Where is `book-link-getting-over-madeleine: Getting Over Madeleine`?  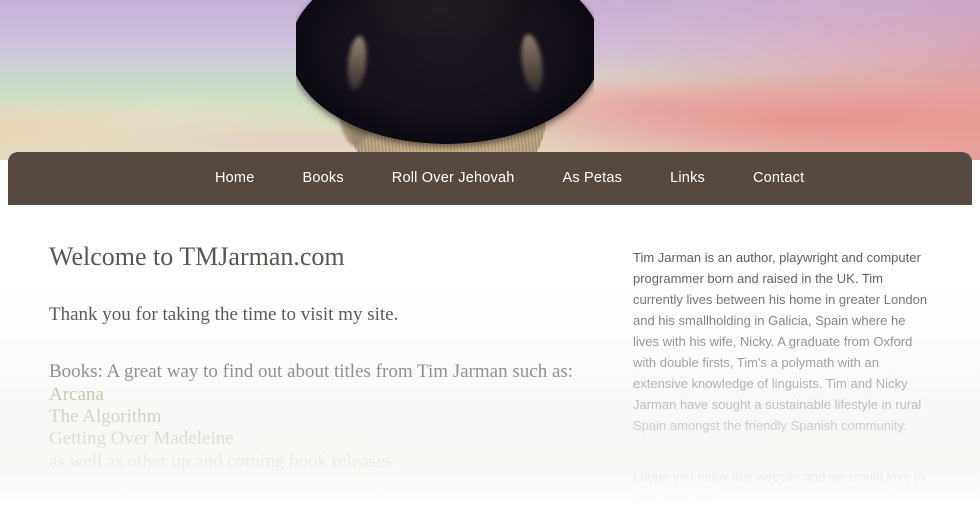
book-link-getting-over-madeleine: Getting Over Madeleine is located at coordinates (321, 439).